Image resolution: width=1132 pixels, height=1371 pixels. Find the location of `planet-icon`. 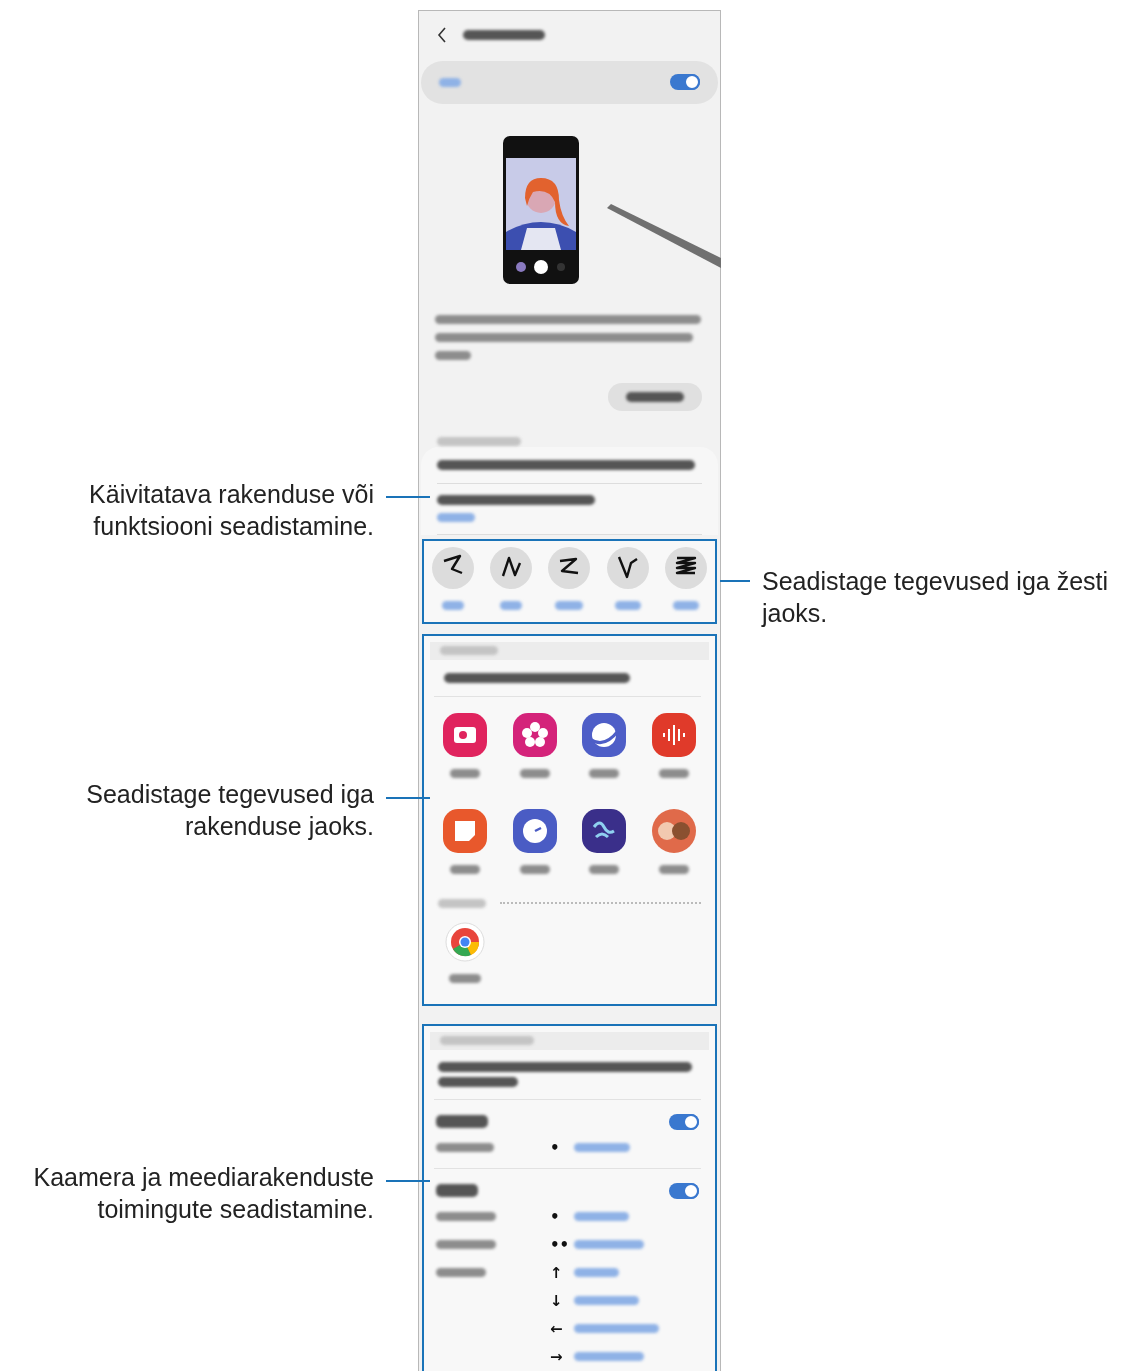

planet-icon is located at coordinates (604, 734).